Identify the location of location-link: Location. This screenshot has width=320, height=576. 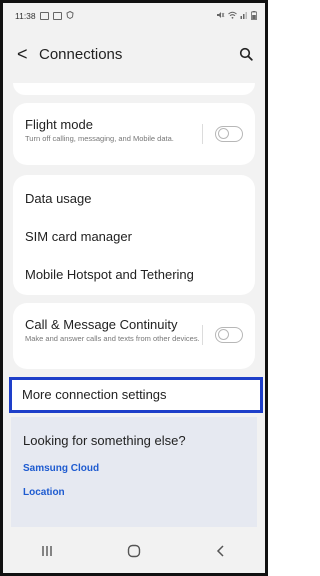
(44, 492).